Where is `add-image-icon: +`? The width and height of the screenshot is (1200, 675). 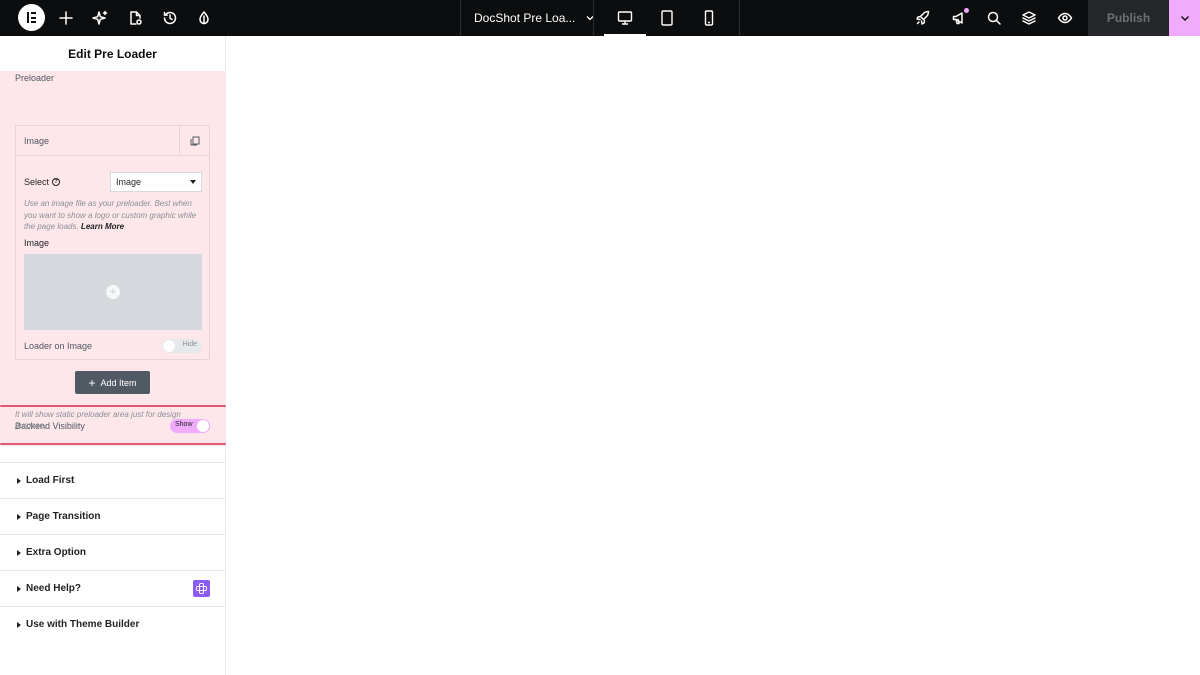
add-image-icon: + is located at coordinates (113, 292).